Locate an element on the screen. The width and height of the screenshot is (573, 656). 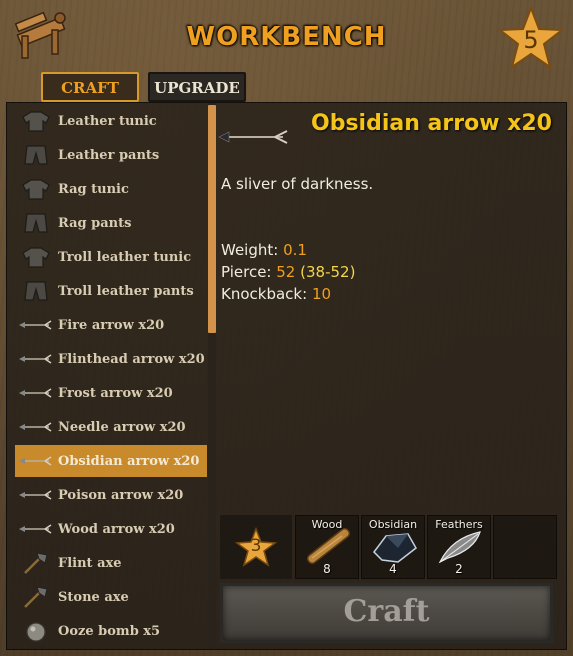
recipe-label: Troll leather tunic is located at coordinates (125, 257).